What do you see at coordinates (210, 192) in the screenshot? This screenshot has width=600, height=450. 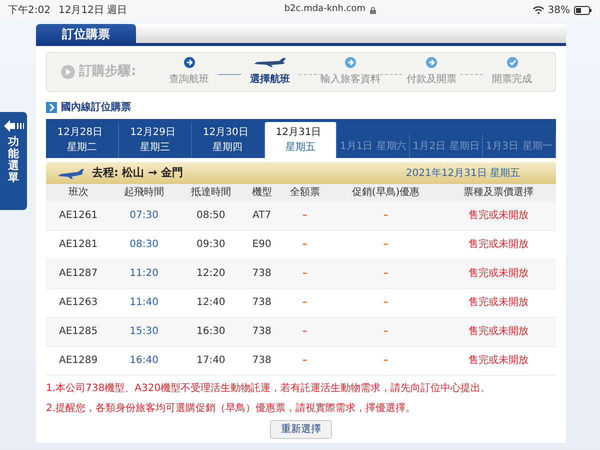 I see `column-header: 抵達時間` at bounding box center [210, 192].